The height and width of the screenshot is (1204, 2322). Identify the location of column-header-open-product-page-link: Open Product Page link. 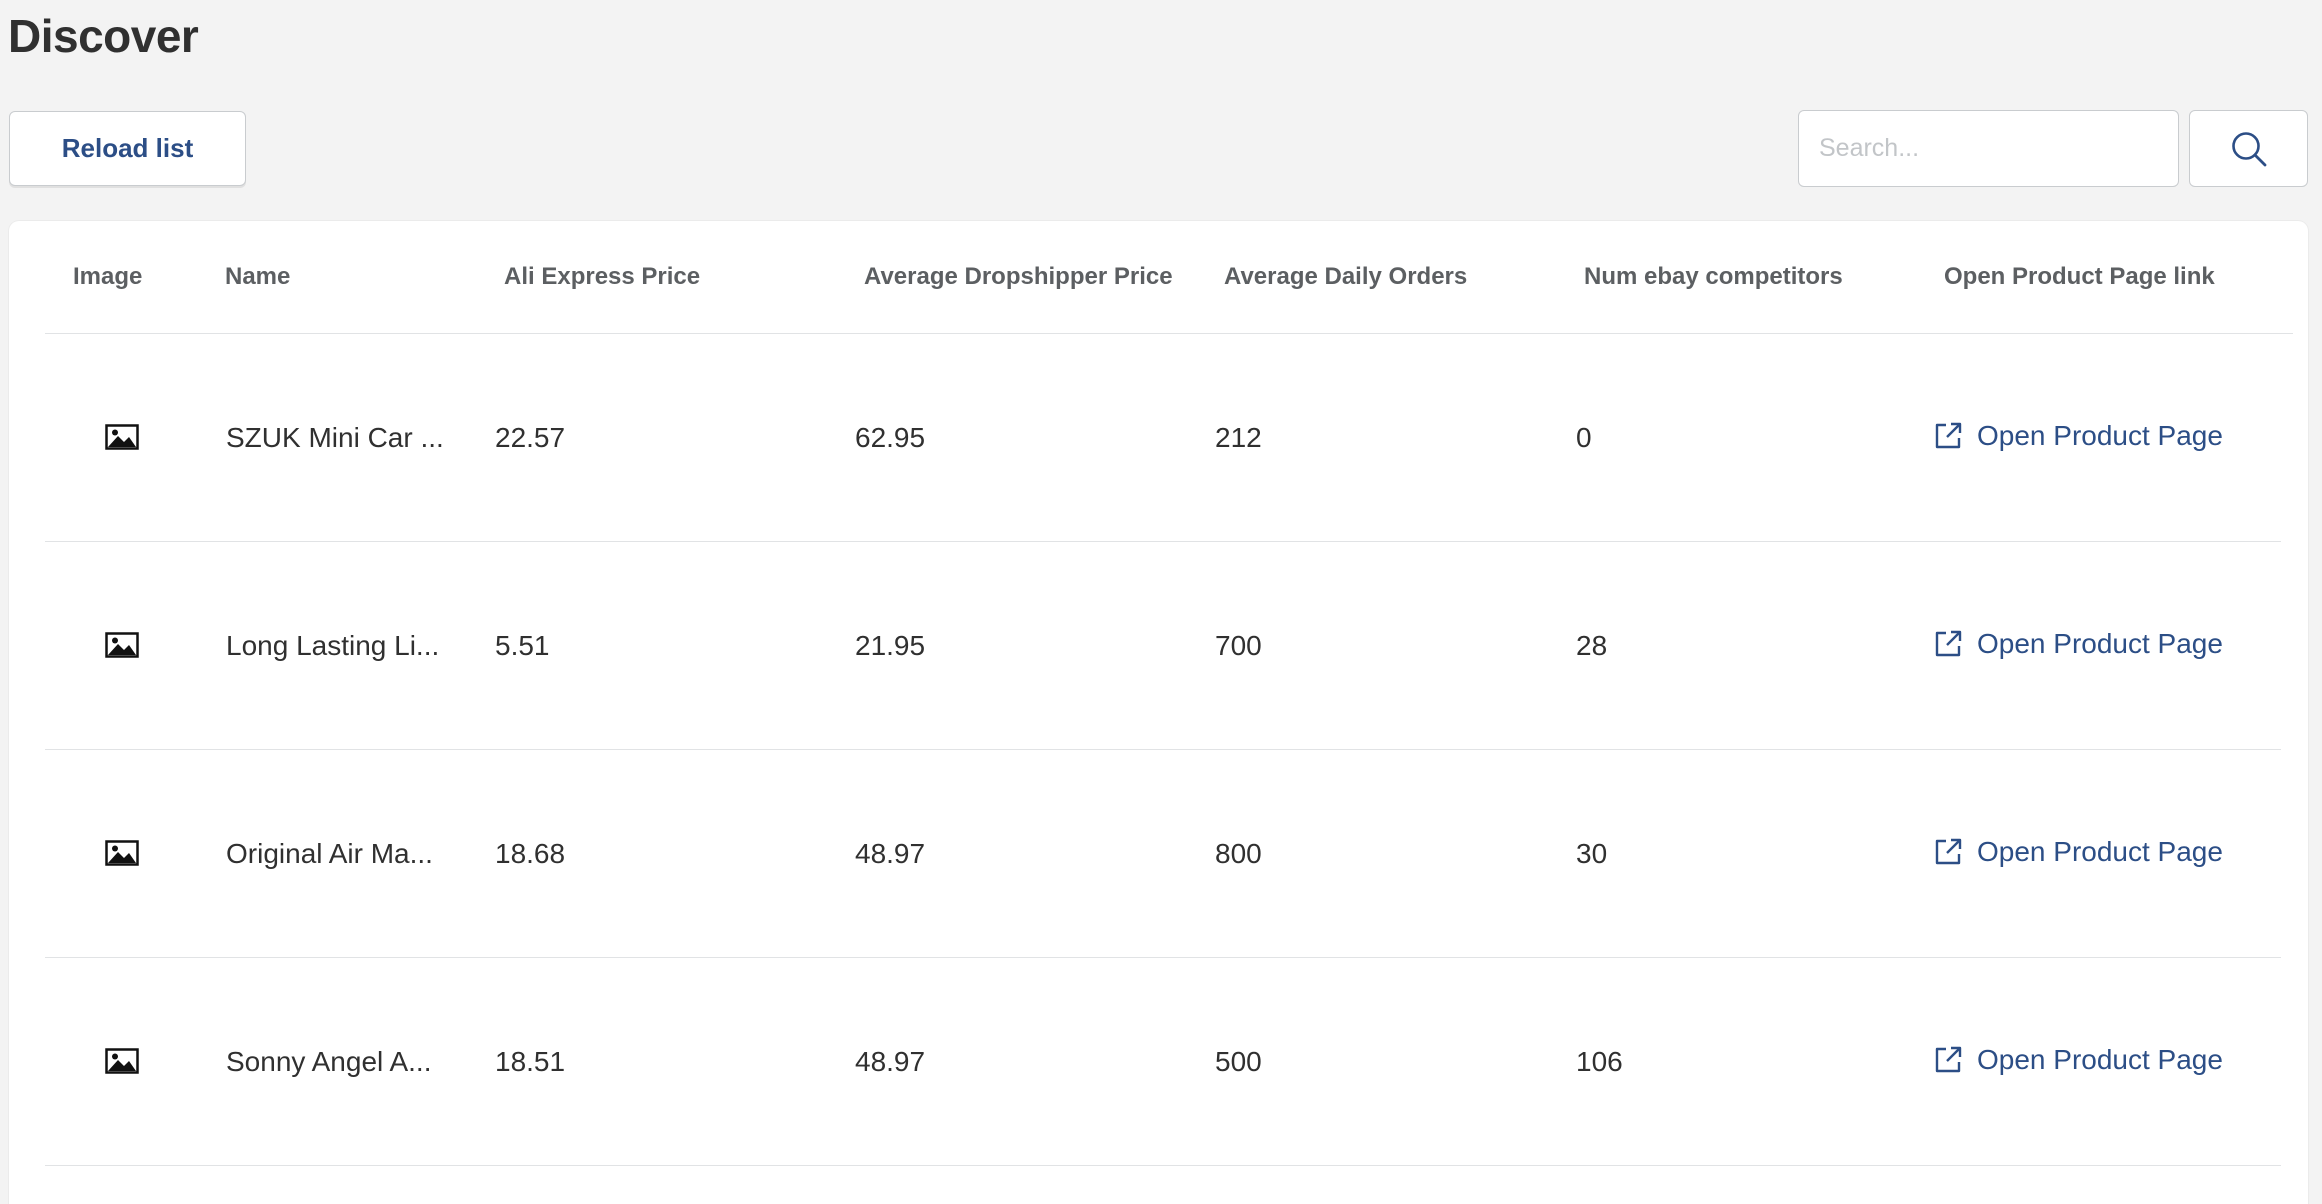
(2079, 277).